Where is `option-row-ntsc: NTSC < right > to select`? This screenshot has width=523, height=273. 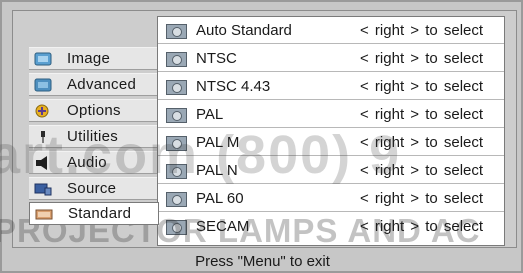
option-row-ntsc: NTSC < right > to select is located at coordinates (331, 58).